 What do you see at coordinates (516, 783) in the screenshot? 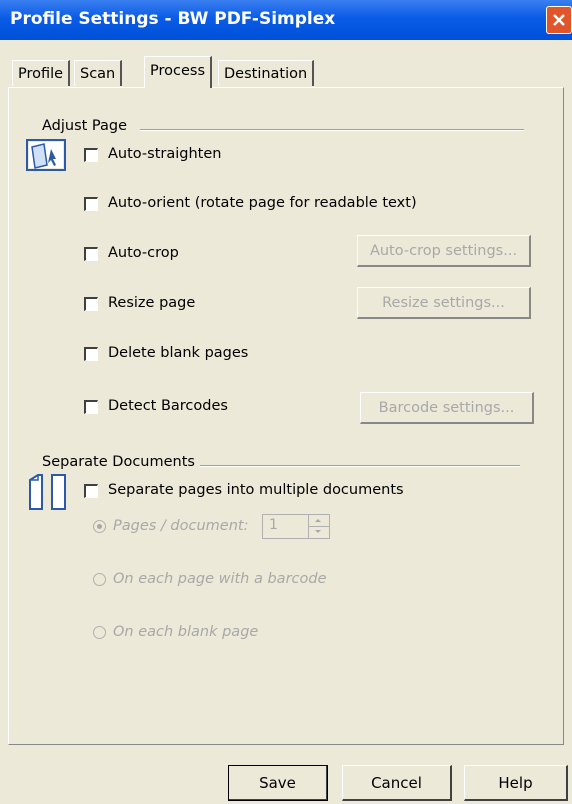
I see `help-button: Help` at bounding box center [516, 783].